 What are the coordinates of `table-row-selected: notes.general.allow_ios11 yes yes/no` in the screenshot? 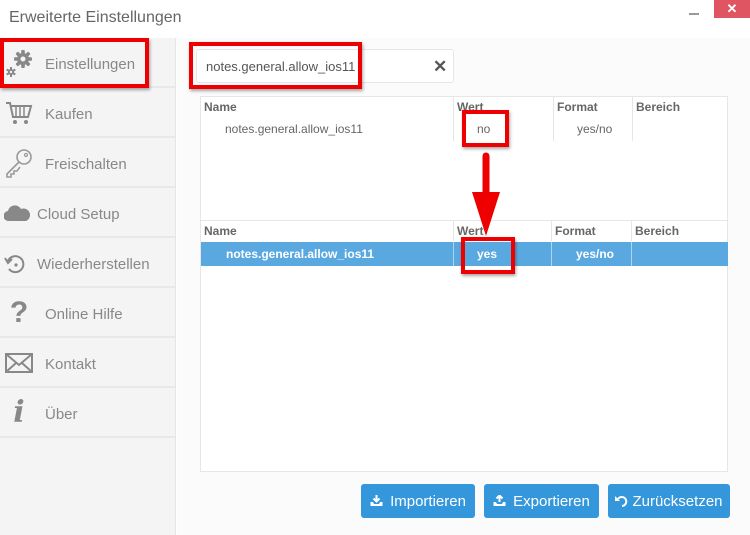 It's located at (464, 254).